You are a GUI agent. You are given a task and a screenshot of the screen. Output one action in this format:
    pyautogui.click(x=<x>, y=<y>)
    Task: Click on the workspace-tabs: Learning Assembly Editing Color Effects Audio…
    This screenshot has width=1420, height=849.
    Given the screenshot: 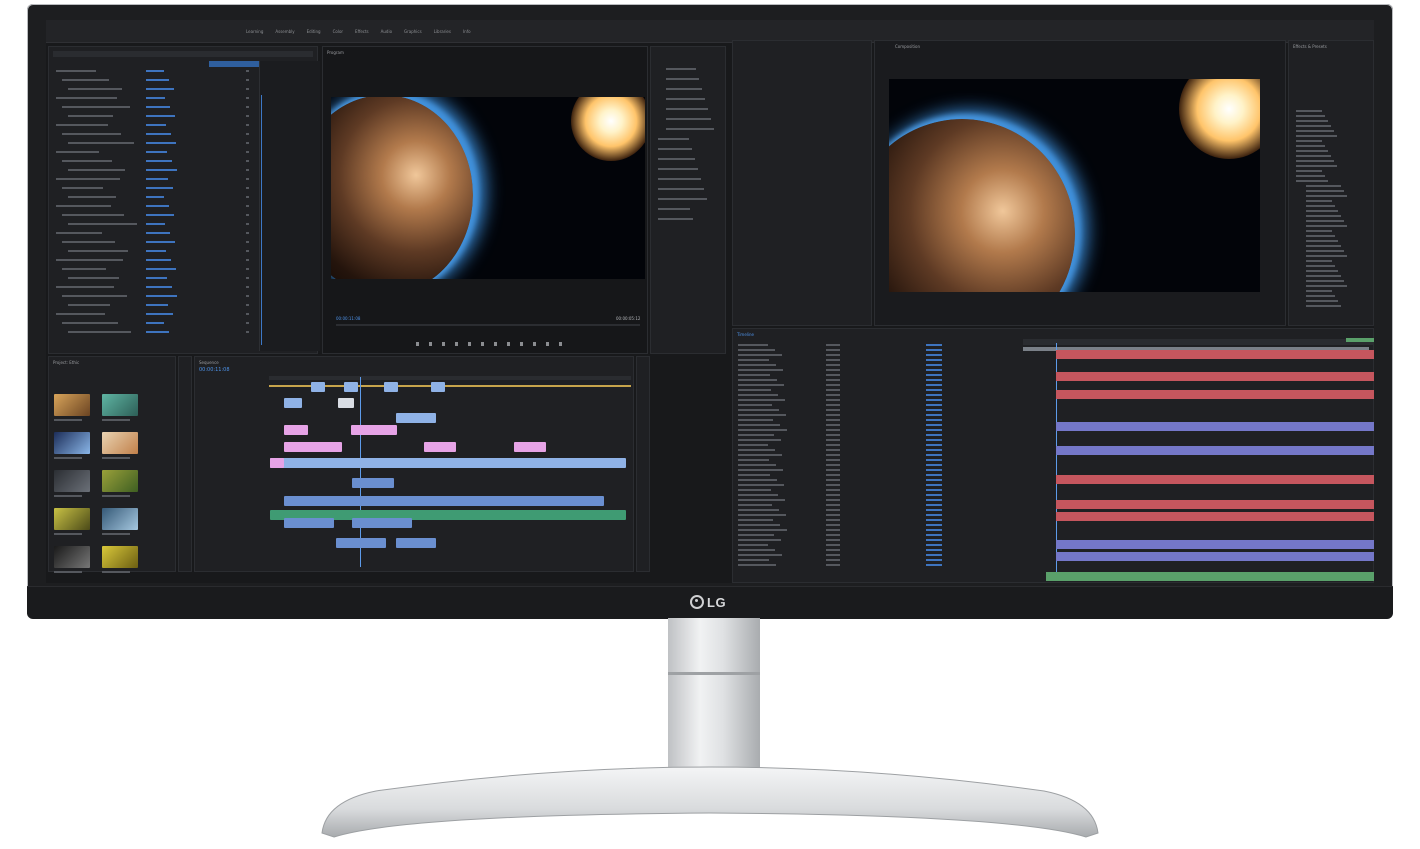 What is the action you would take?
    pyautogui.click(x=358, y=31)
    